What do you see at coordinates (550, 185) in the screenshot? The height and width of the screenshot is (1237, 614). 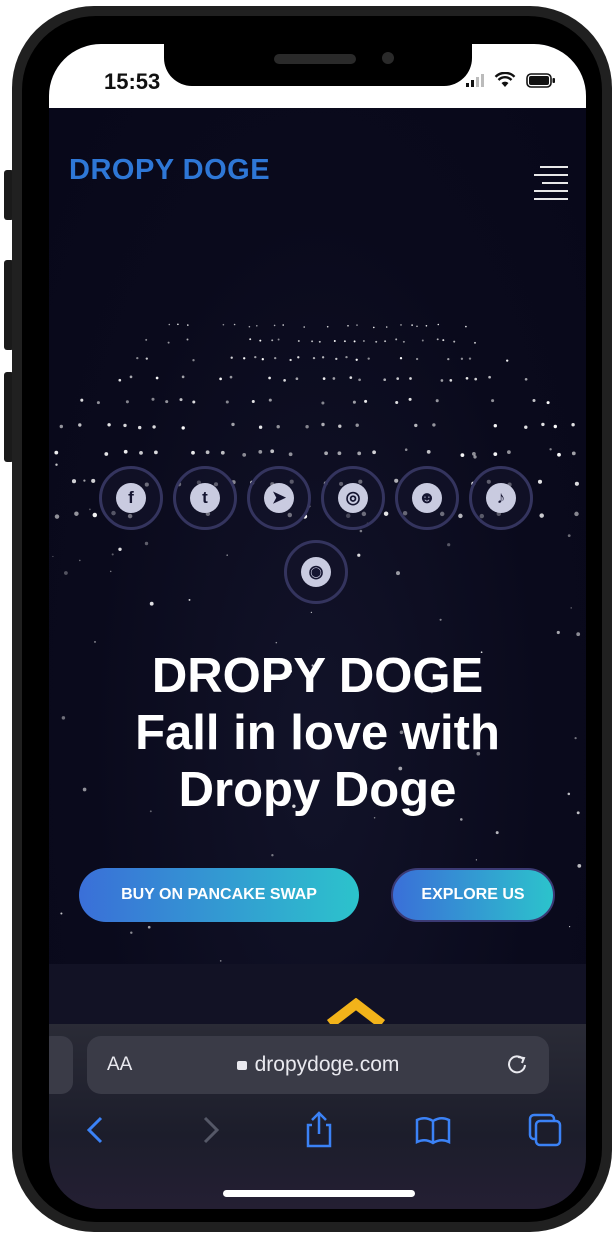 I see `hamburger-menu-icon` at bounding box center [550, 185].